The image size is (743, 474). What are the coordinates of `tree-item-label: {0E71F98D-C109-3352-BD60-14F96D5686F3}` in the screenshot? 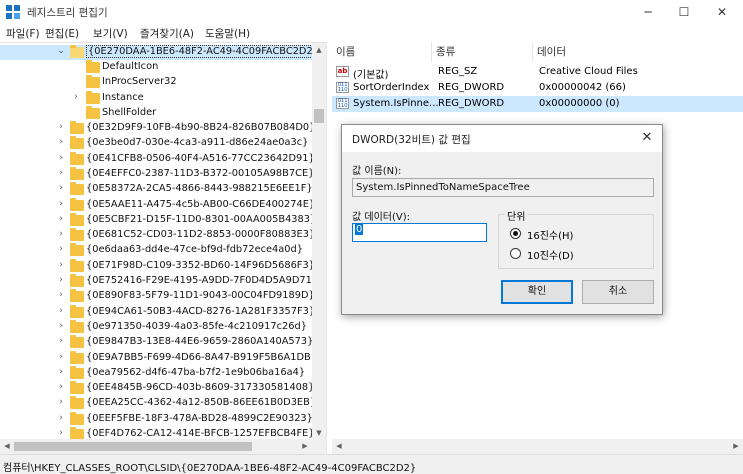 It's located at (200, 265).